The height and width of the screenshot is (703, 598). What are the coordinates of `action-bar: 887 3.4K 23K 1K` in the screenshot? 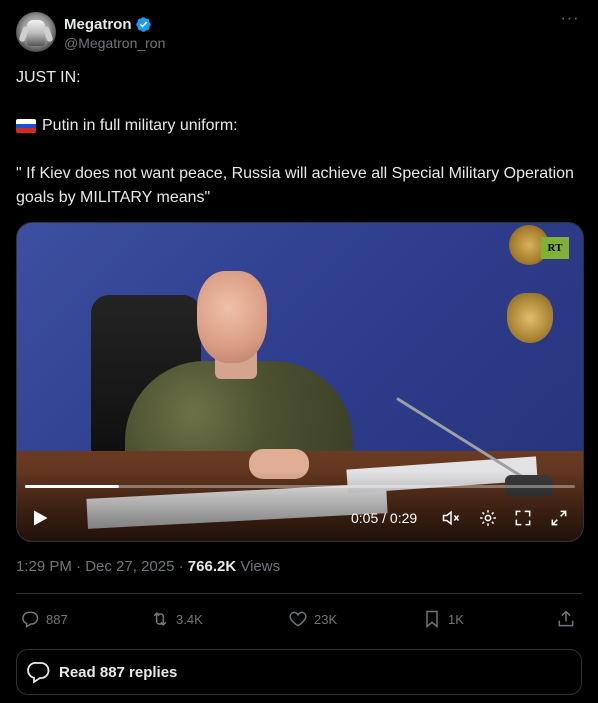 It's located at (299, 619).